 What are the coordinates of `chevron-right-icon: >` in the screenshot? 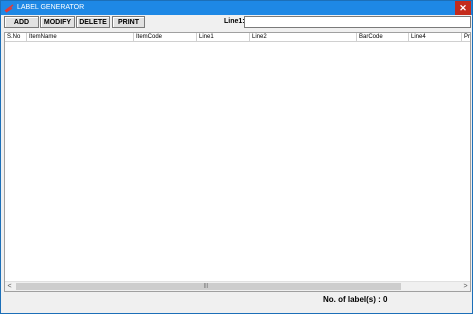 It's located at (465, 286).